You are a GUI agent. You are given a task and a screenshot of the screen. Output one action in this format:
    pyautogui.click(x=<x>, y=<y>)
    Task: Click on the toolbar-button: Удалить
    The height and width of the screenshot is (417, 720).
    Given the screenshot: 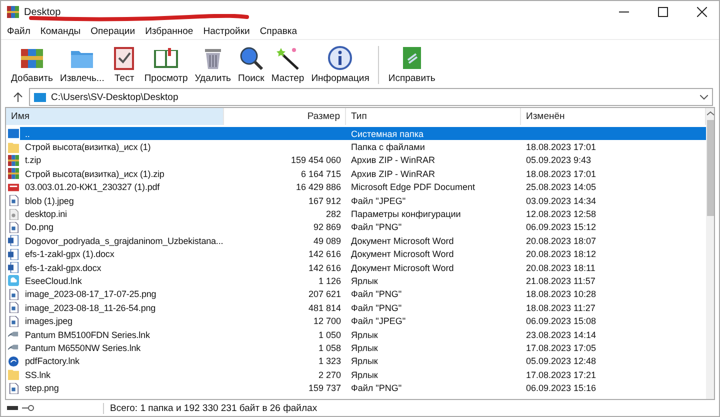 What is the action you would take?
    pyautogui.click(x=213, y=64)
    